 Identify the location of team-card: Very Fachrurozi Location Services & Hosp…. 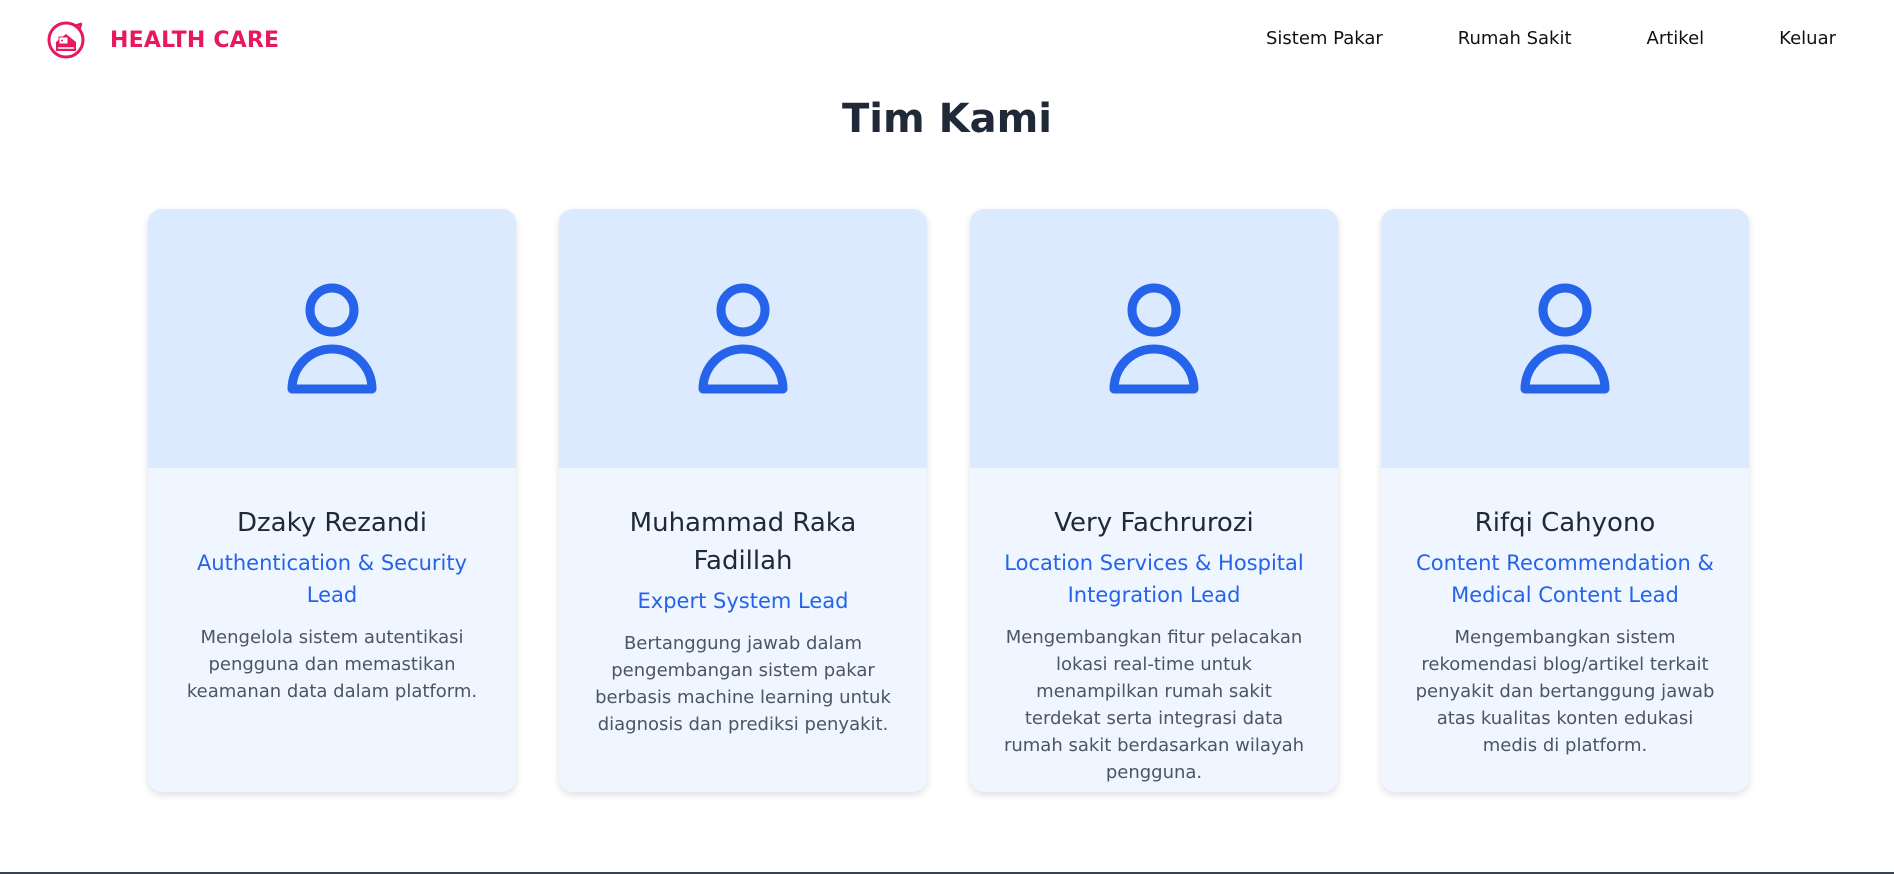
(1154, 500).